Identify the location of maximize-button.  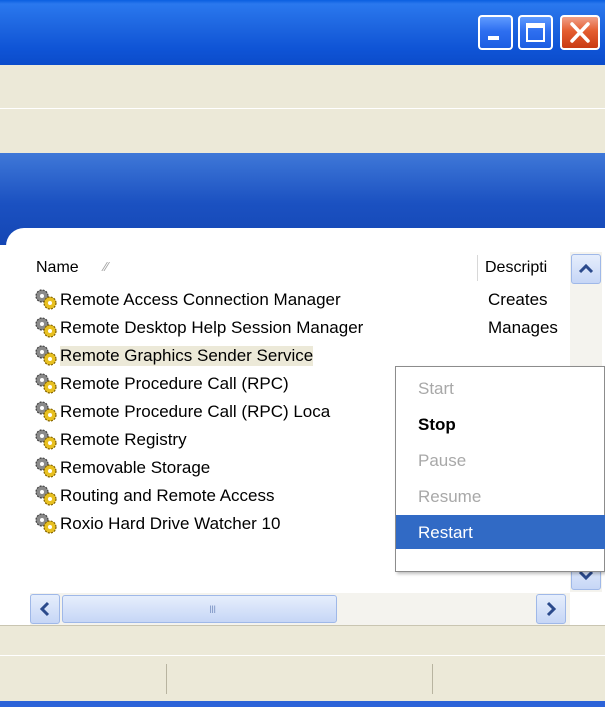
(535, 32).